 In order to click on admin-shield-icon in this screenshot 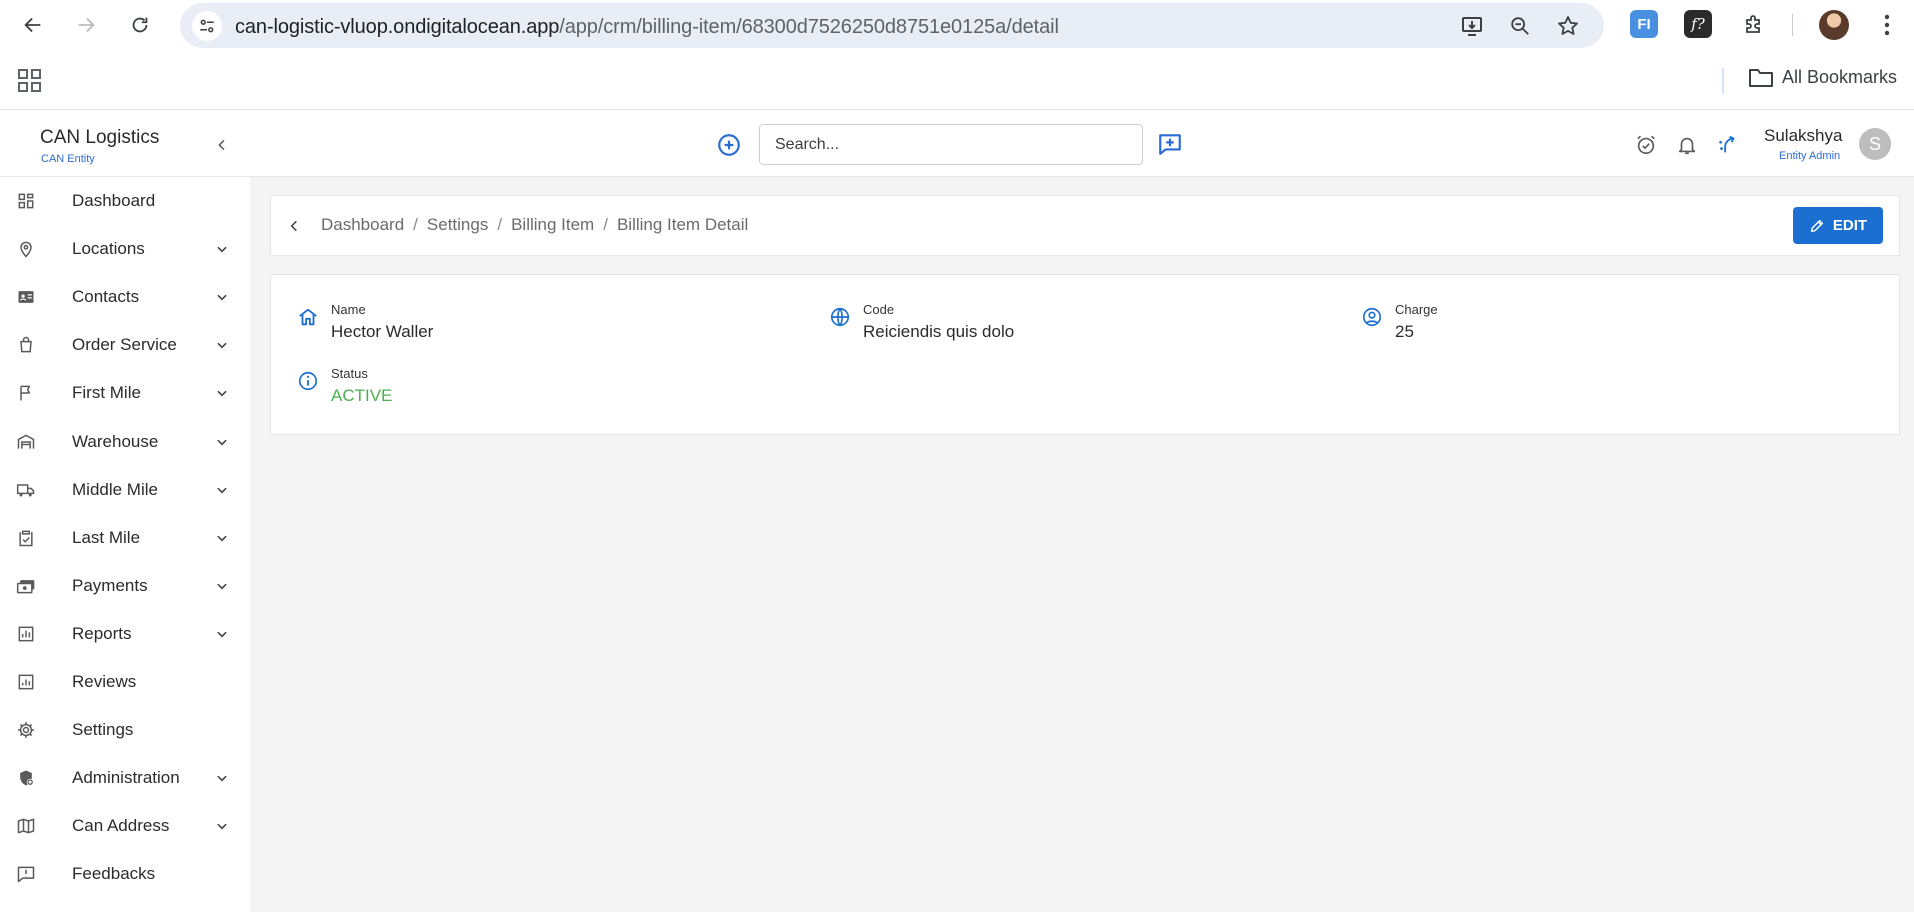, I will do `click(26, 778)`.